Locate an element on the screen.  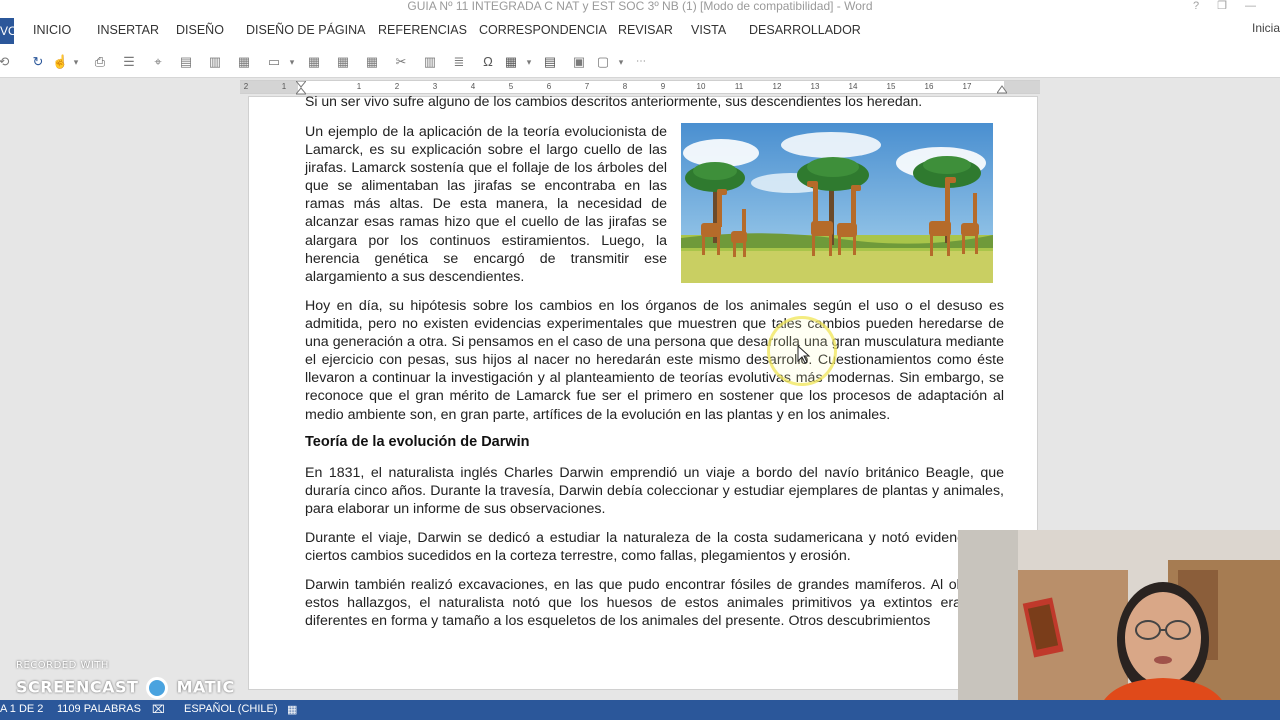
ruler-tick: 17 is located at coordinates (967, 86).